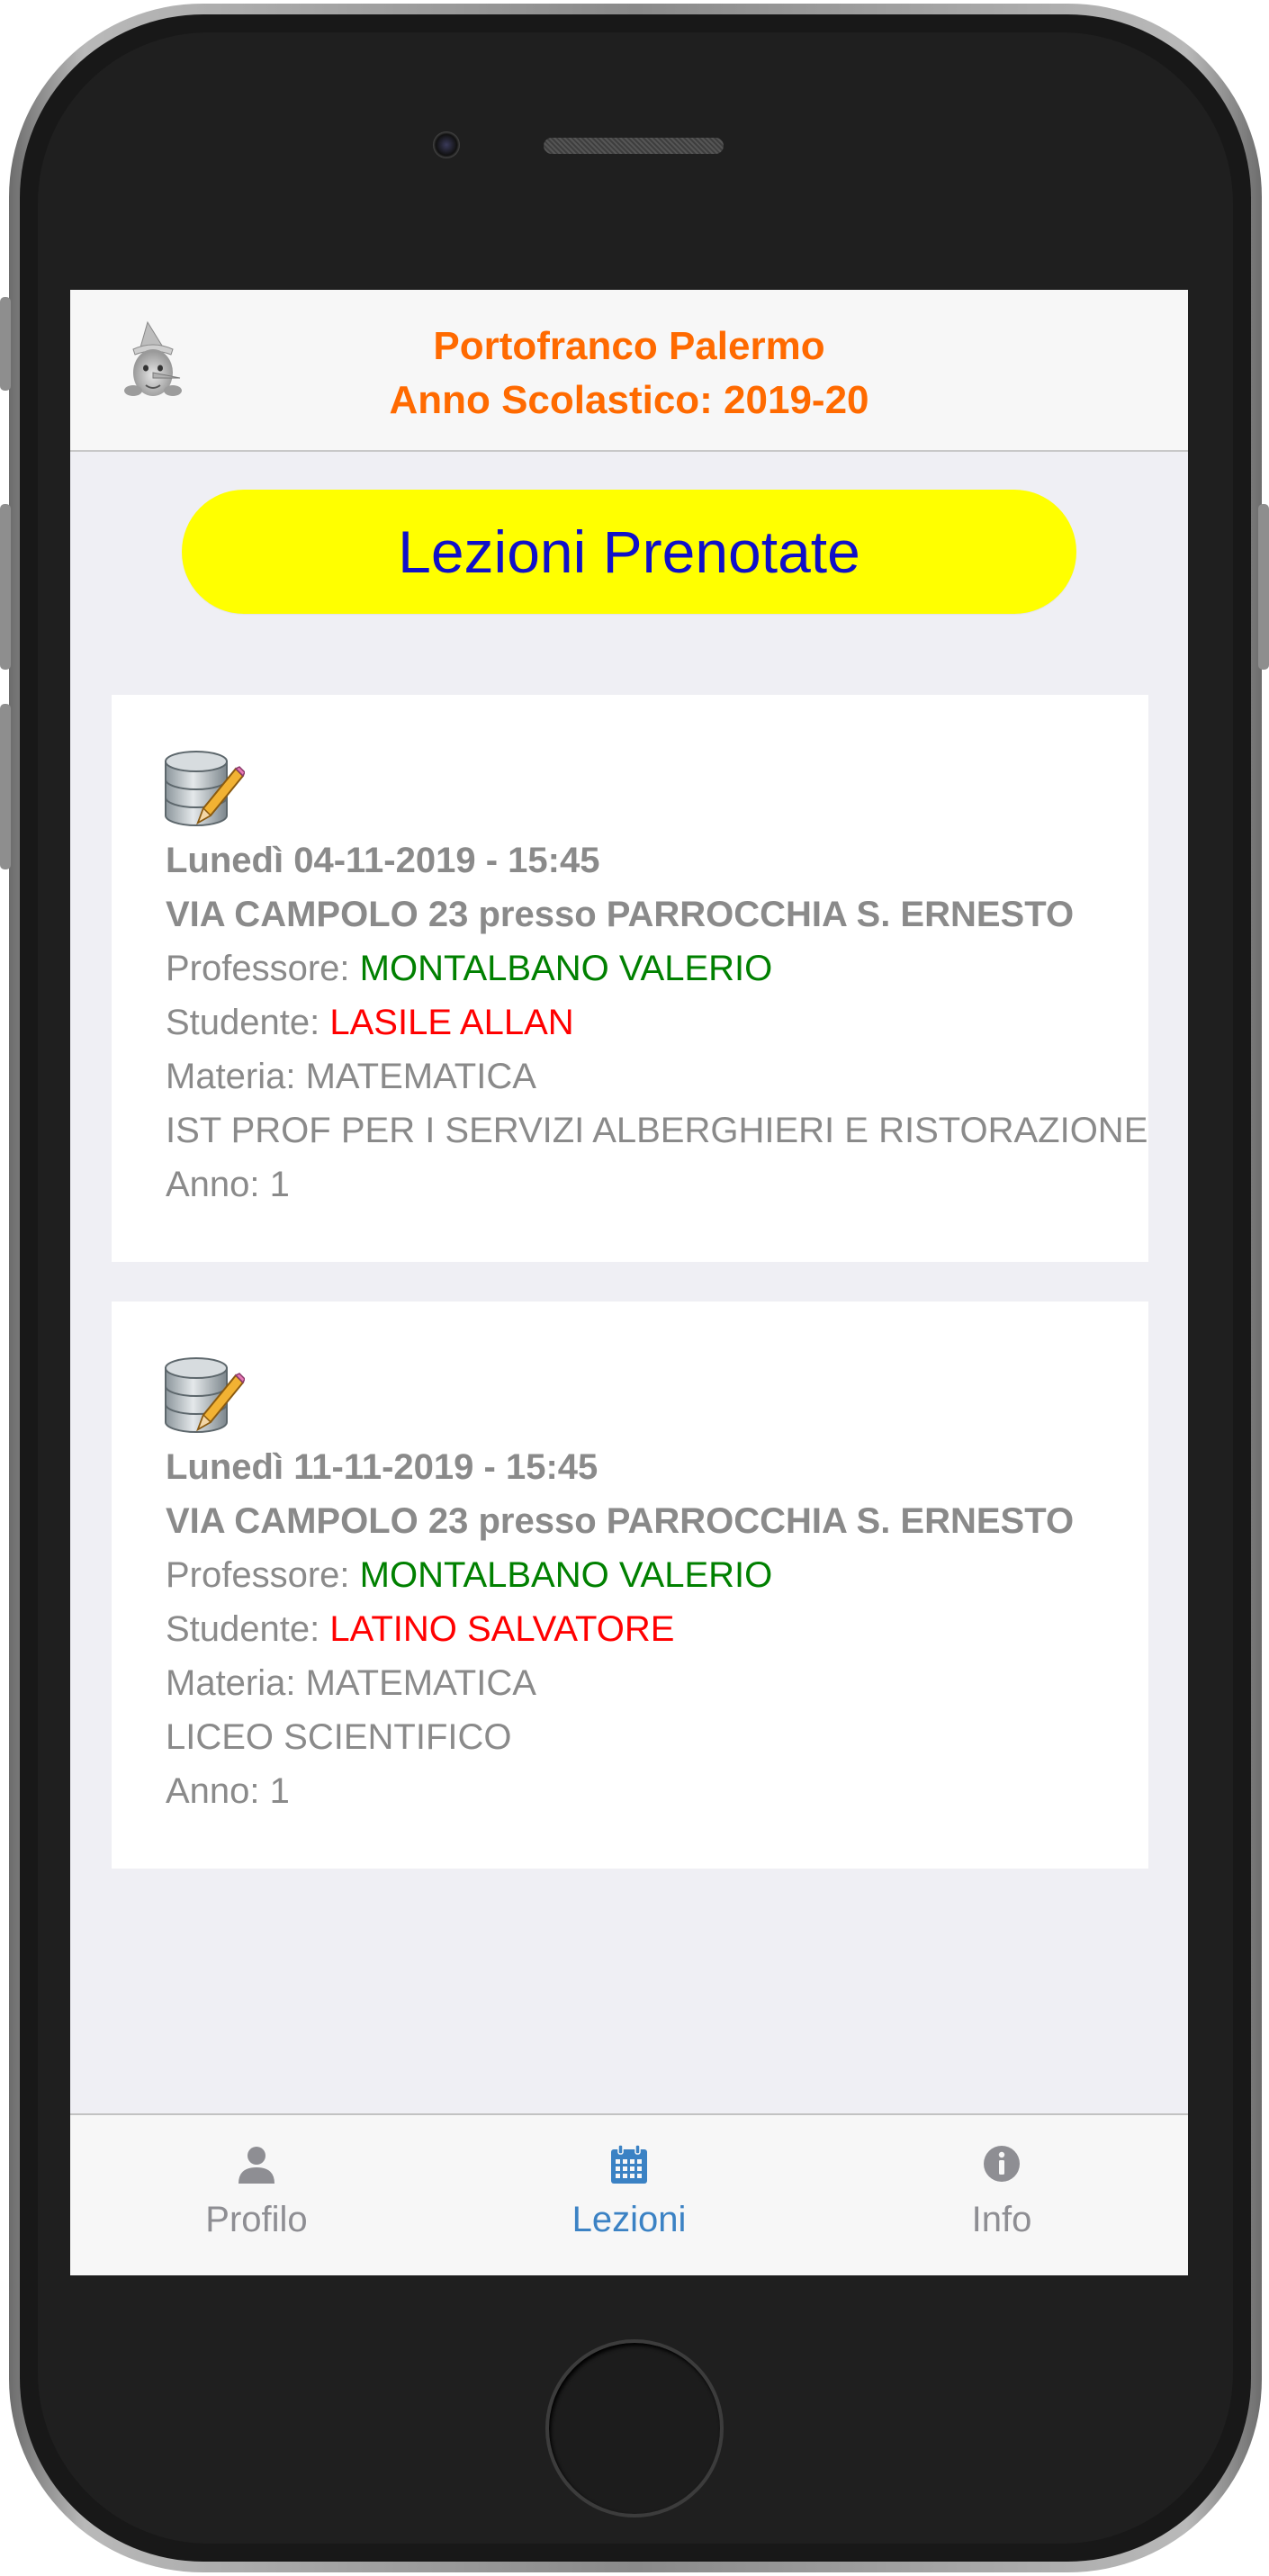 The width and height of the screenshot is (1269, 2576). I want to click on lesson-school: LICEO SCIENTIFICO, so click(339, 1737).